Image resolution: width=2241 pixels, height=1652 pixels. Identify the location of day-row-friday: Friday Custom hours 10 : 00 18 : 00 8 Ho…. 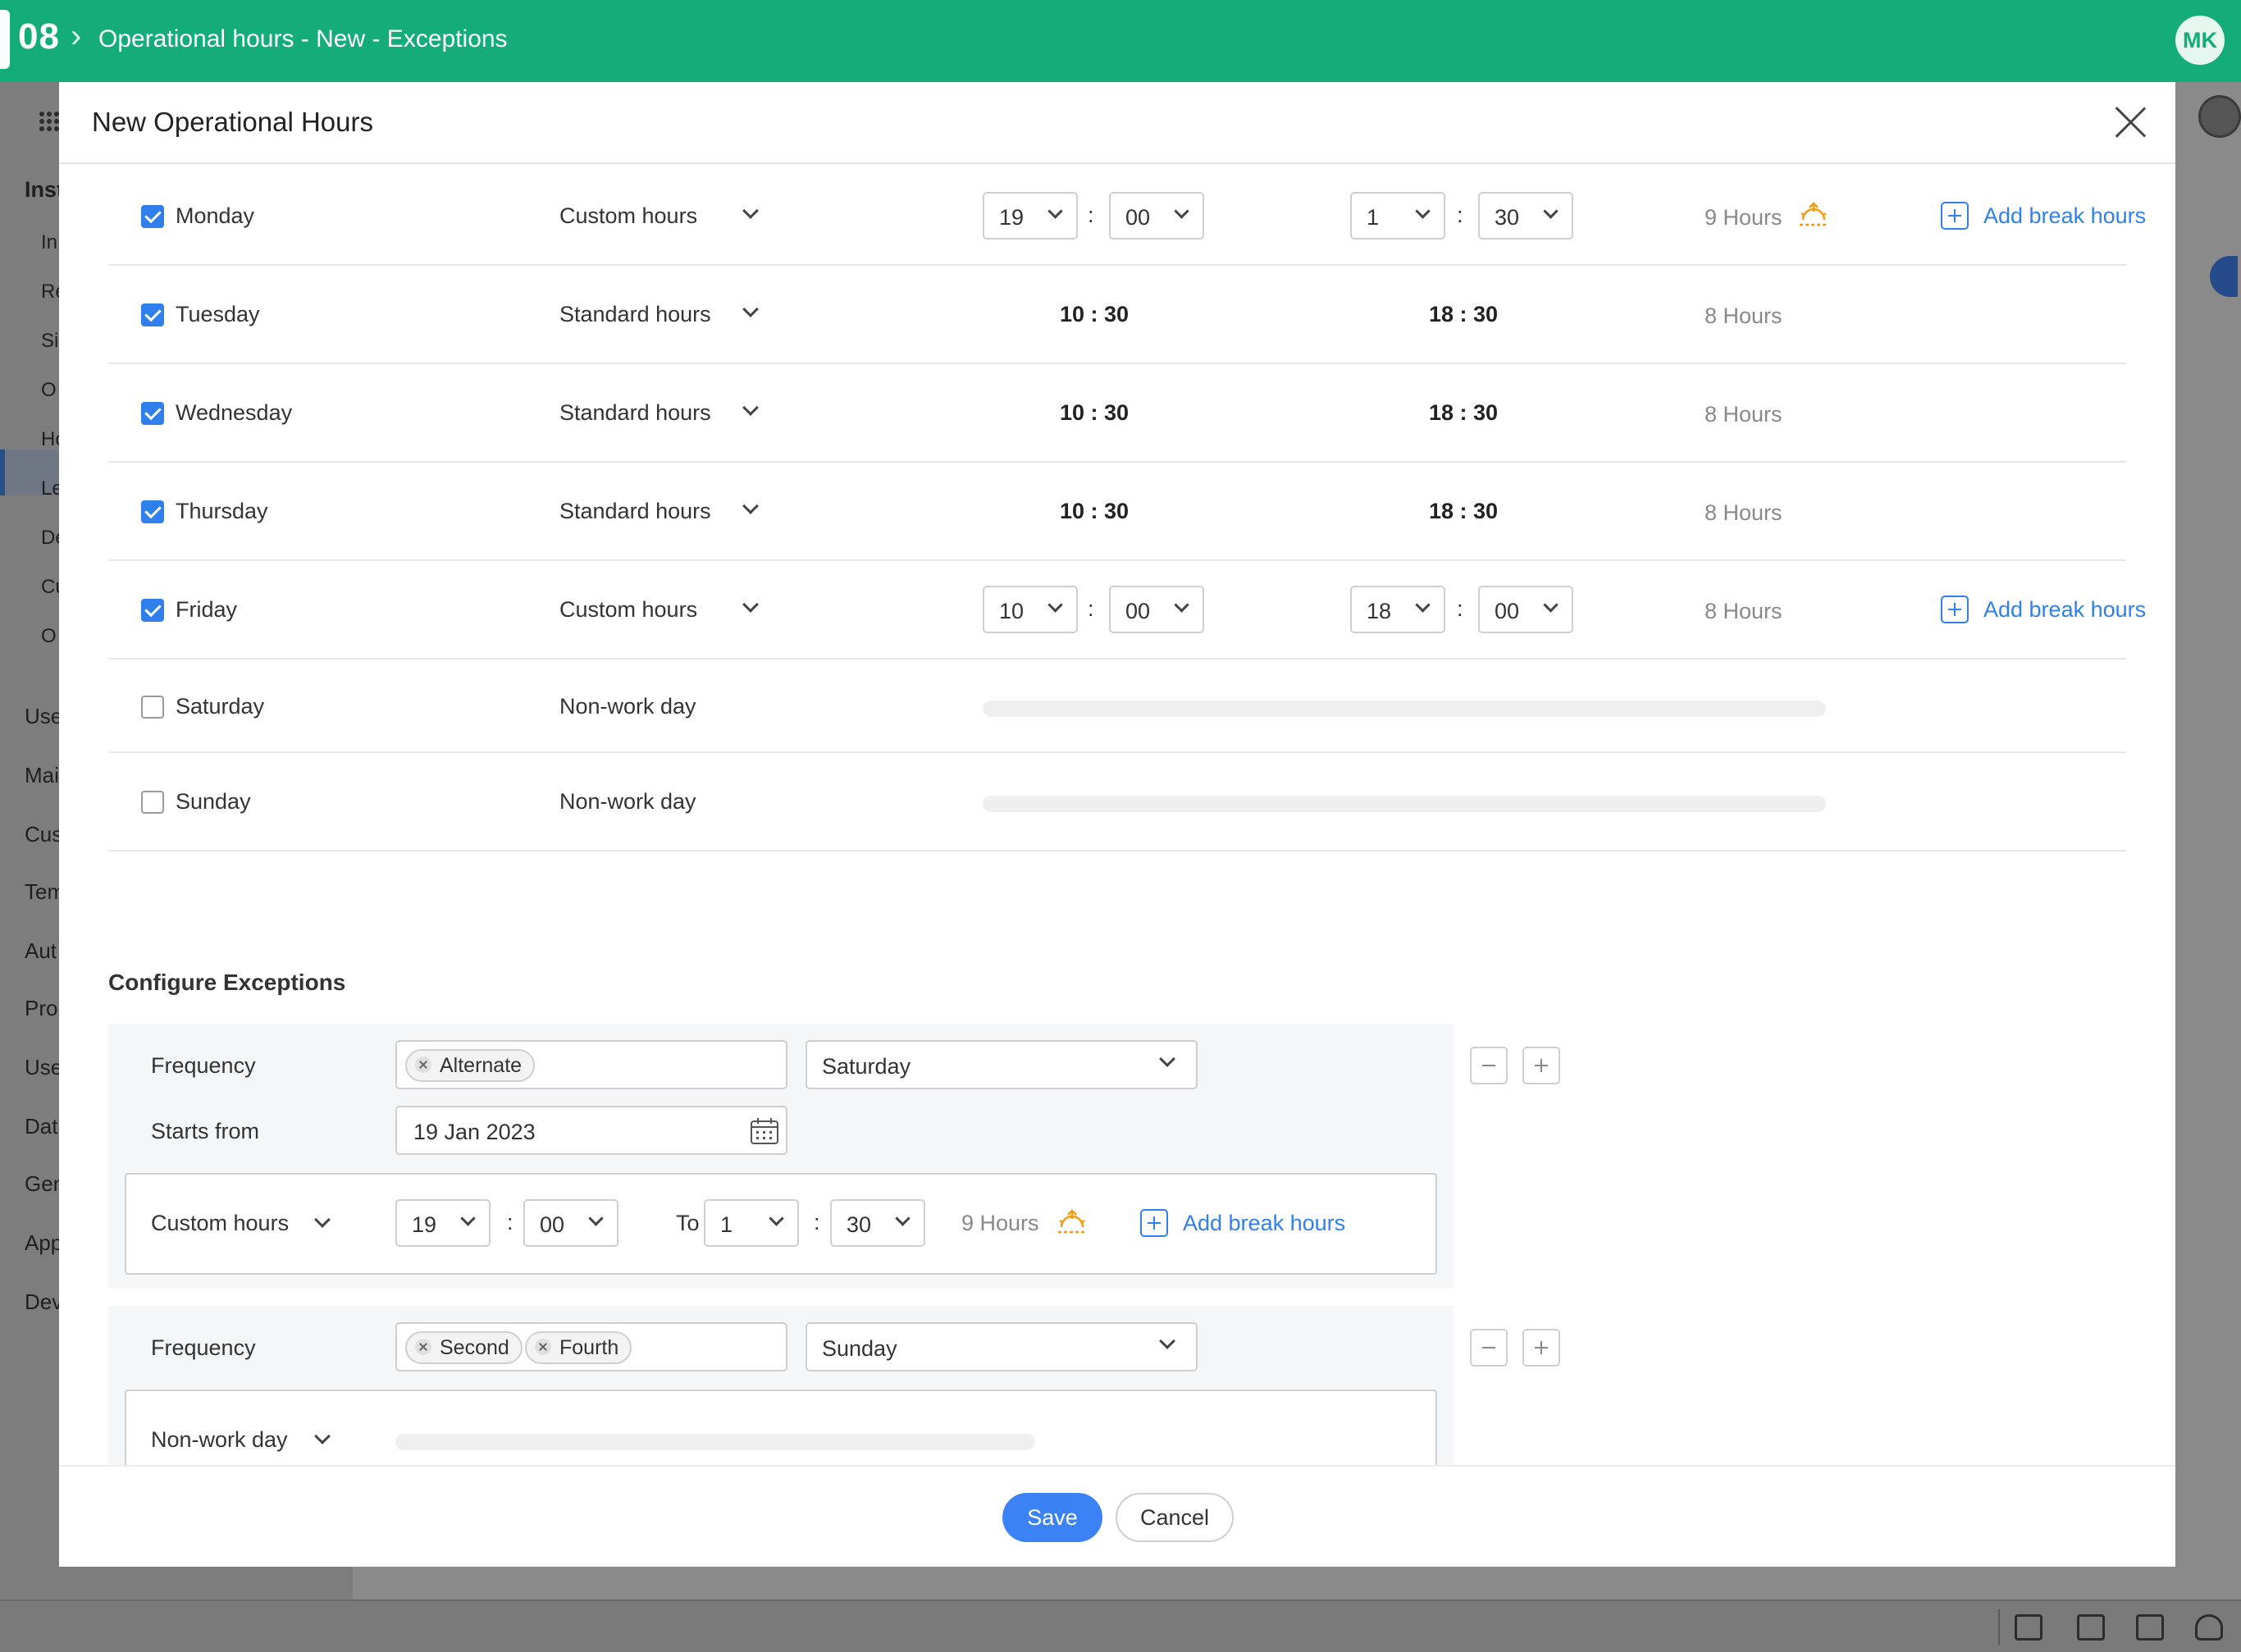
(1127, 610).